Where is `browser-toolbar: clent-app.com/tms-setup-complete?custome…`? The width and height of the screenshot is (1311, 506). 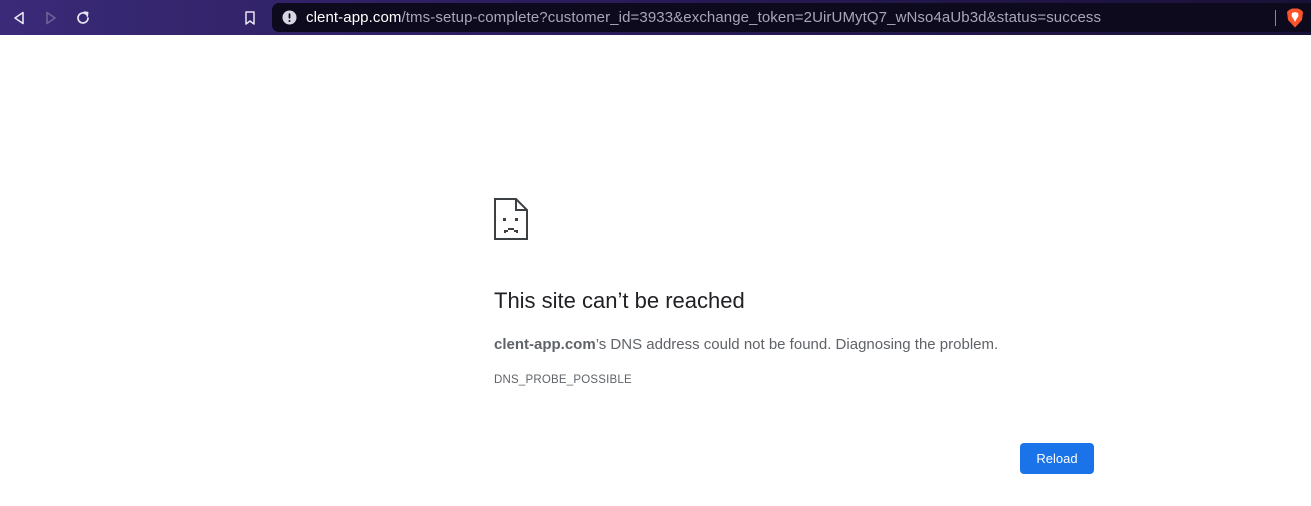 browser-toolbar: clent-app.com/tms-setup-complete?custome… is located at coordinates (655, 17).